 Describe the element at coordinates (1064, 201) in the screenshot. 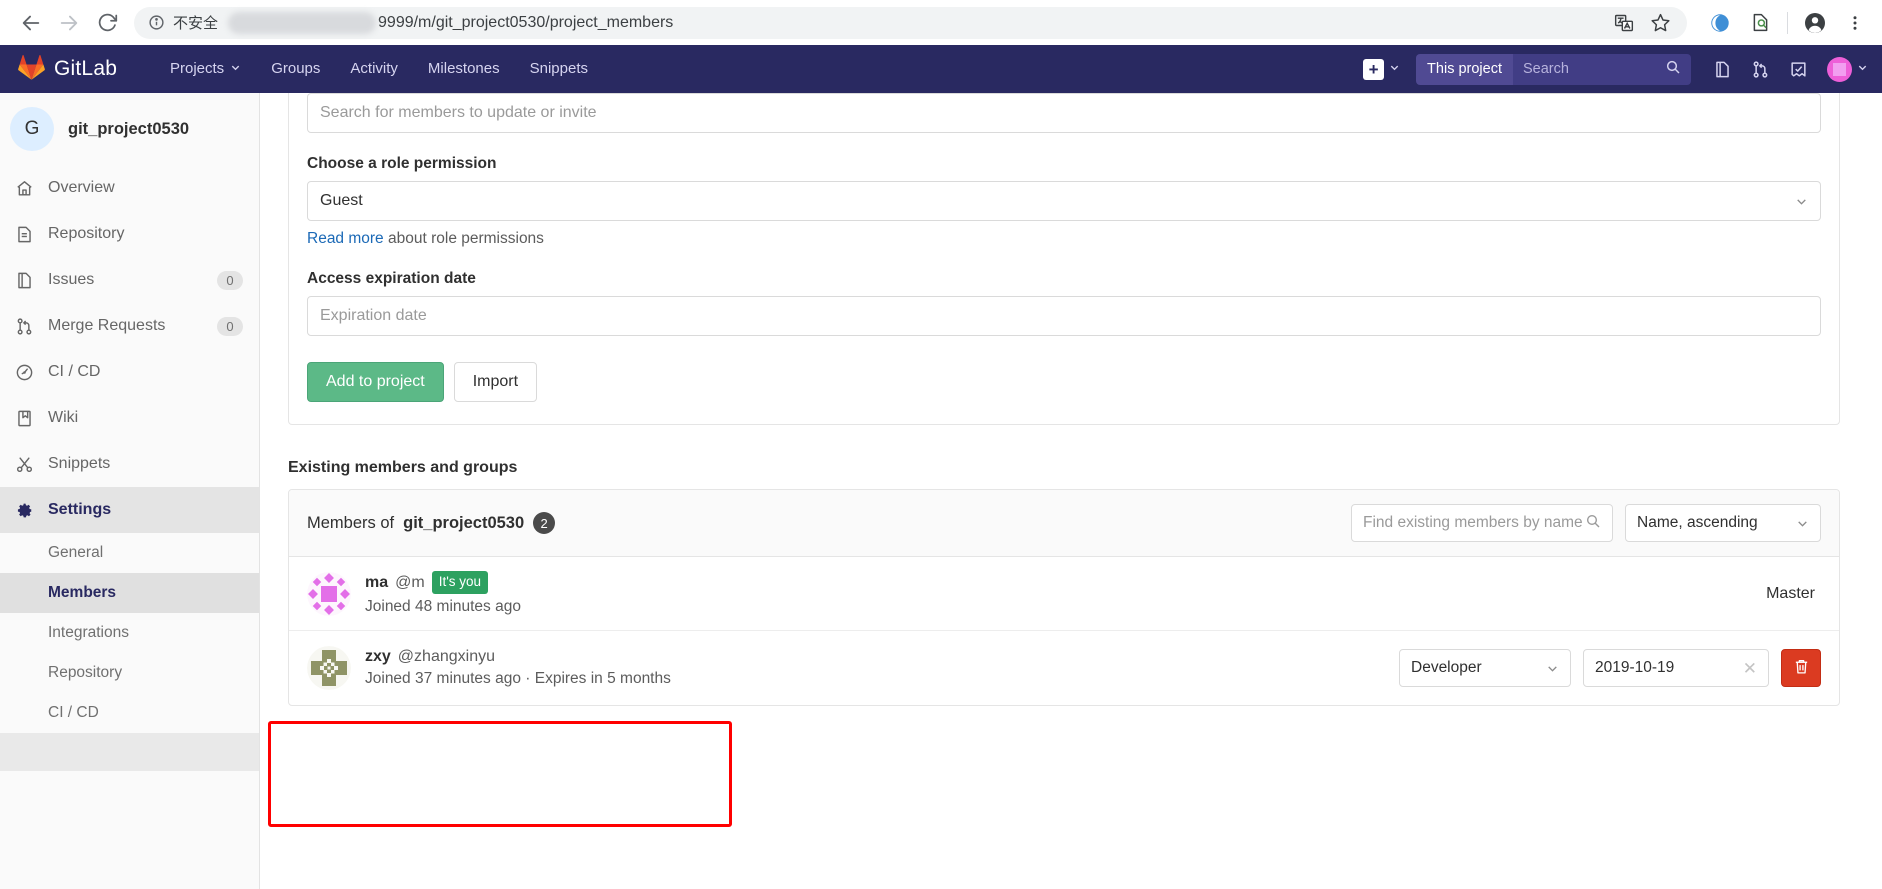

I see `role-permission-select: Guest` at that location.